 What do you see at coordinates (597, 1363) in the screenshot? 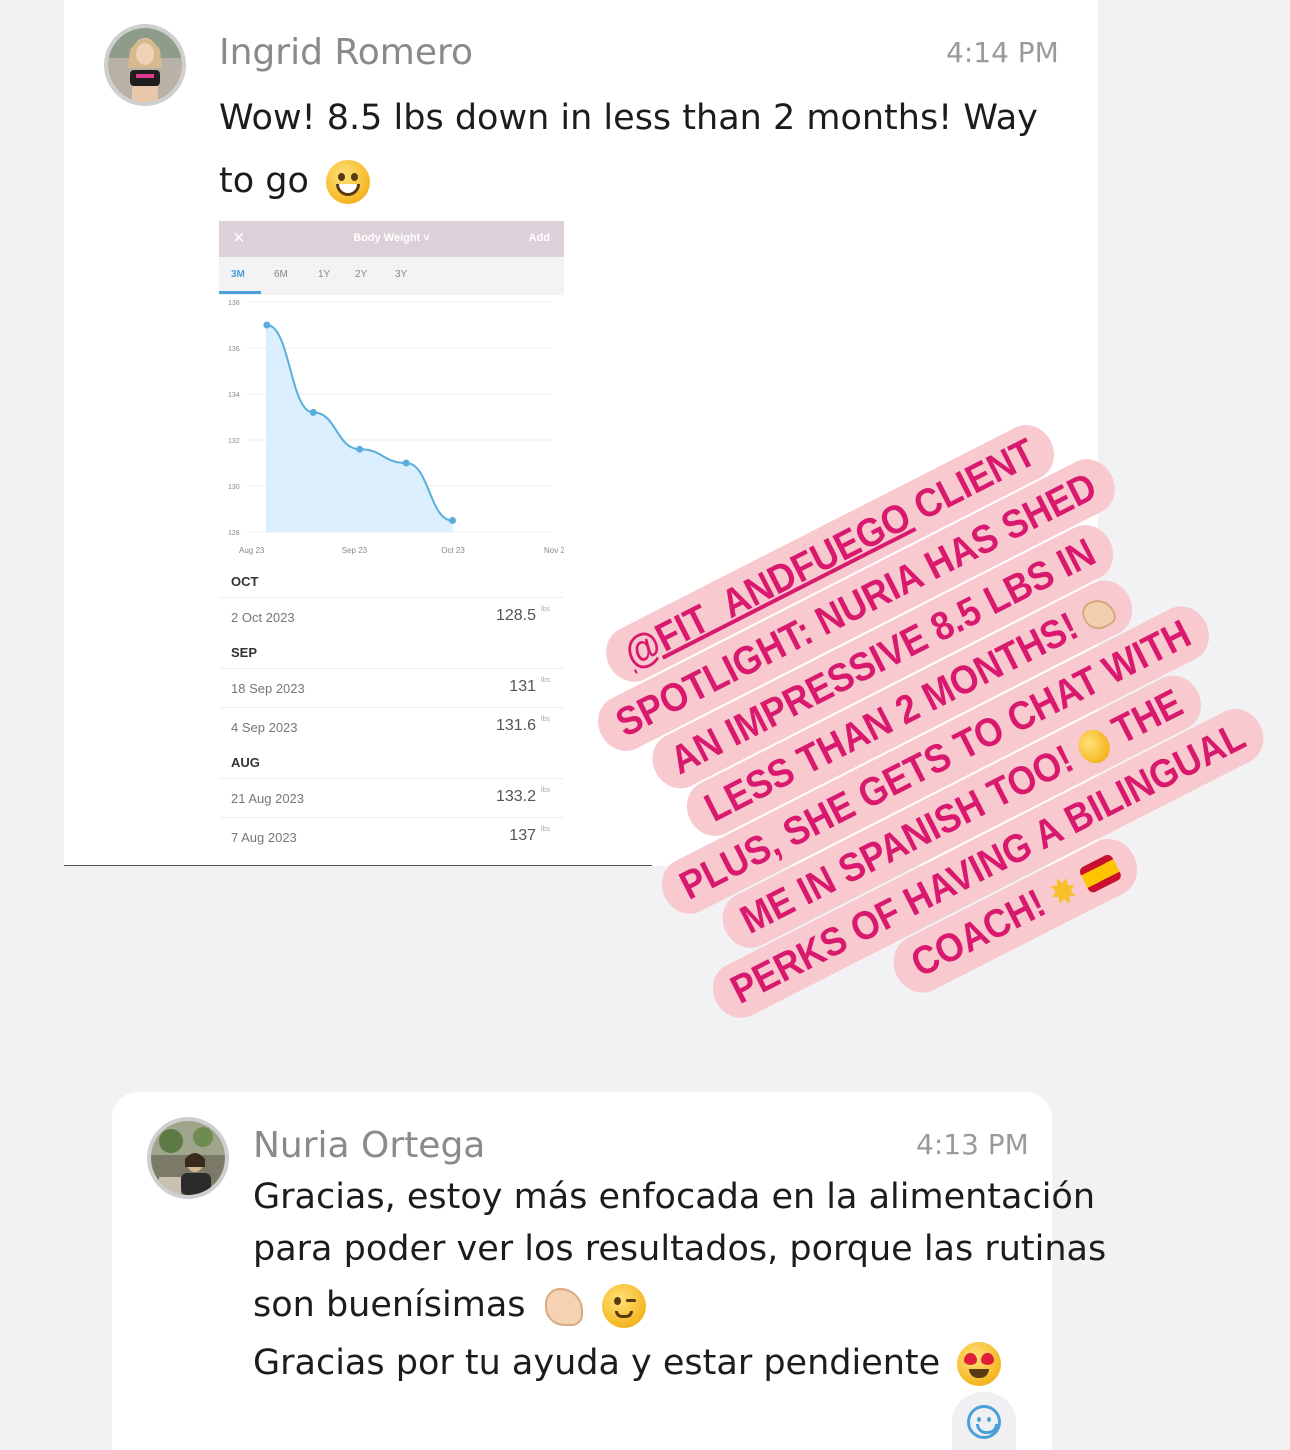
I see `message-text-line-part: Gracias por tu ayuda y estar pendiente` at bounding box center [597, 1363].